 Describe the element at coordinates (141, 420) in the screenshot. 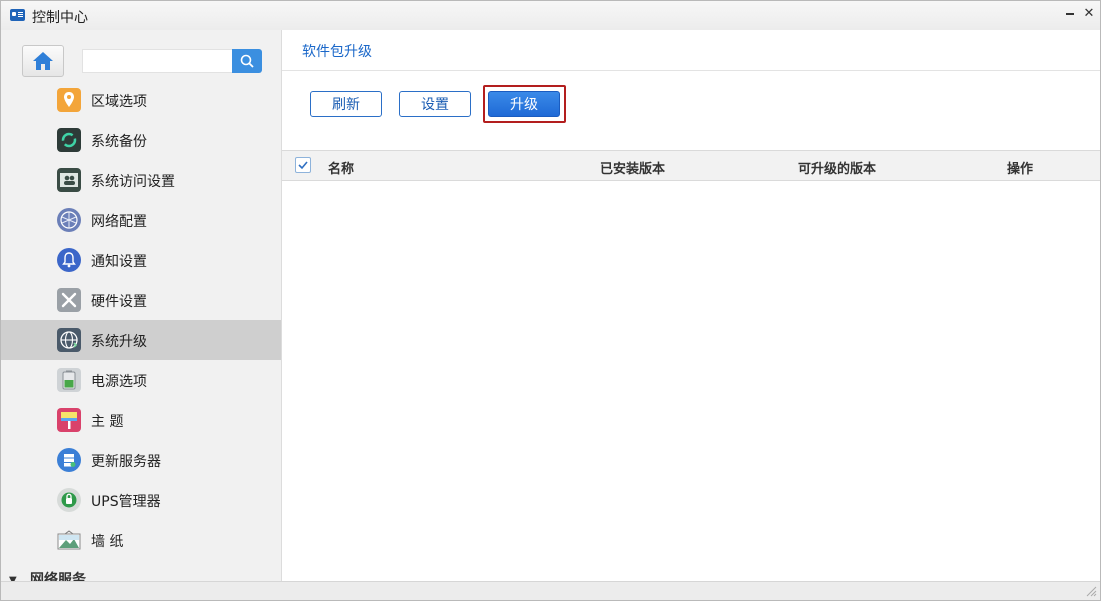

I see `sidebar-item-theme: 主 题` at that location.